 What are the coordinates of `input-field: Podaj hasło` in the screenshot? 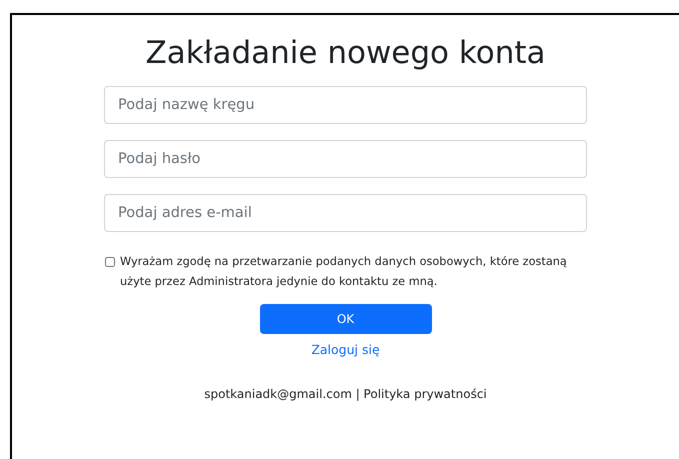 It's located at (345, 159).